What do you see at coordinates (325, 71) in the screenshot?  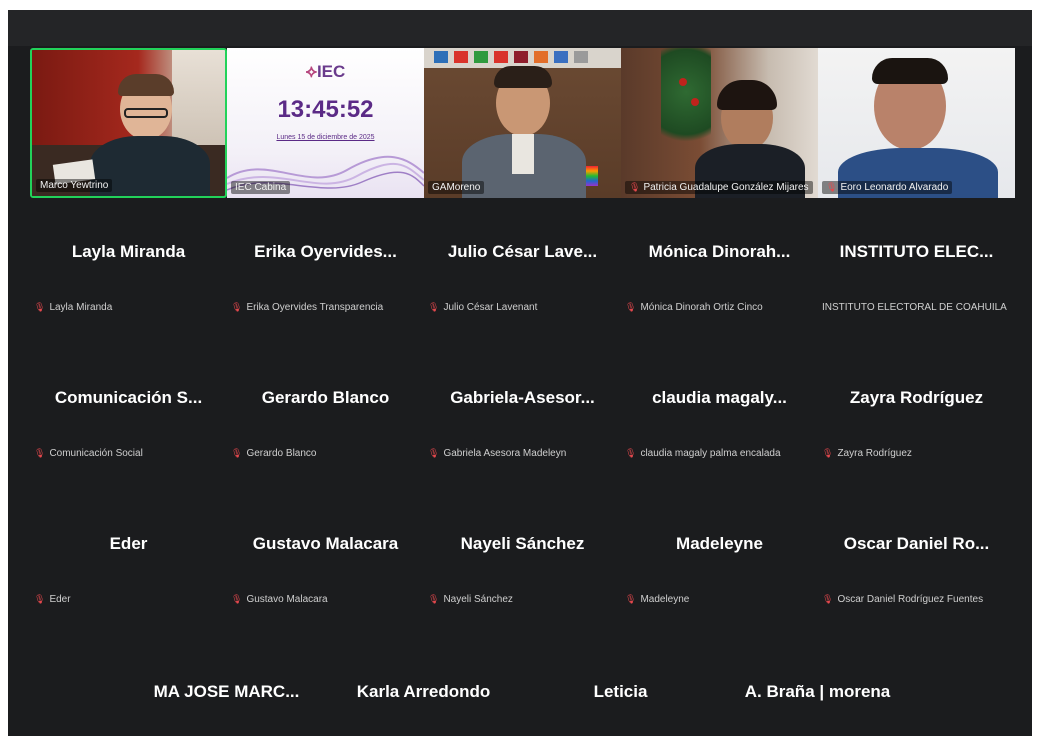 I see `iec-logo: ⟡IEC` at bounding box center [325, 71].